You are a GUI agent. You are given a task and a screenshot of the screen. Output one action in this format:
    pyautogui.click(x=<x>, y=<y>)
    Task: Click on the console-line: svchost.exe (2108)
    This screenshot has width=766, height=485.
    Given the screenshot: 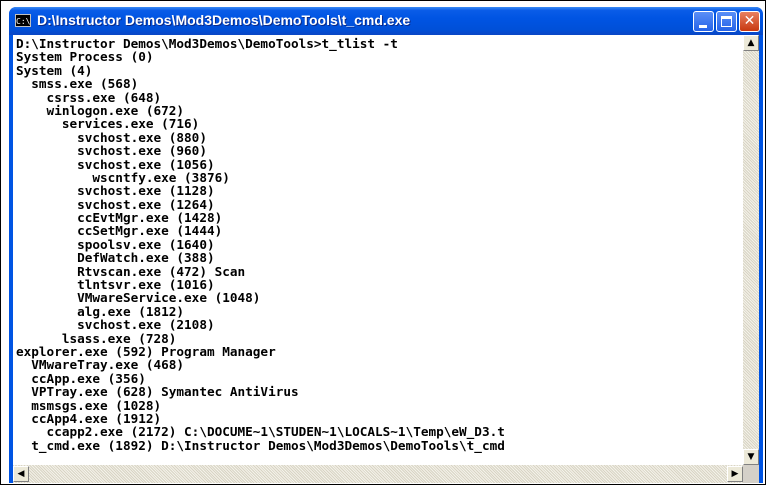 What is the action you would take?
    pyautogui.click(x=115, y=325)
    